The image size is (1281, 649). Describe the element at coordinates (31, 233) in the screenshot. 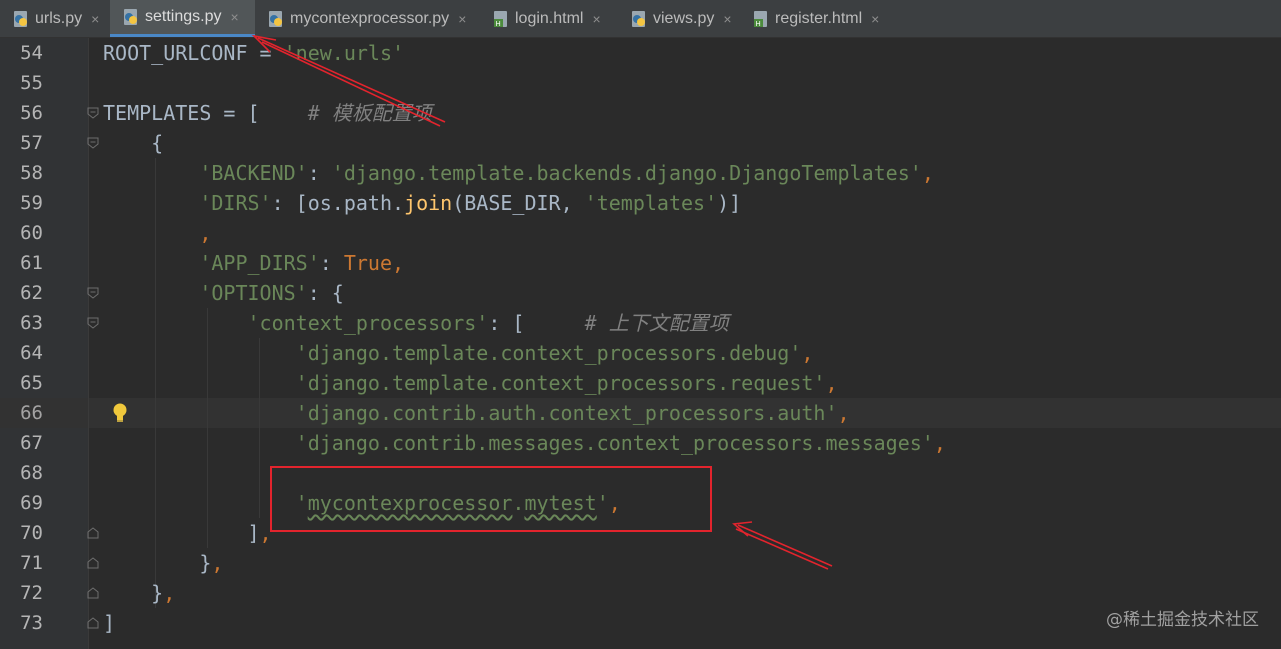

I see `line-number: 60` at that location.